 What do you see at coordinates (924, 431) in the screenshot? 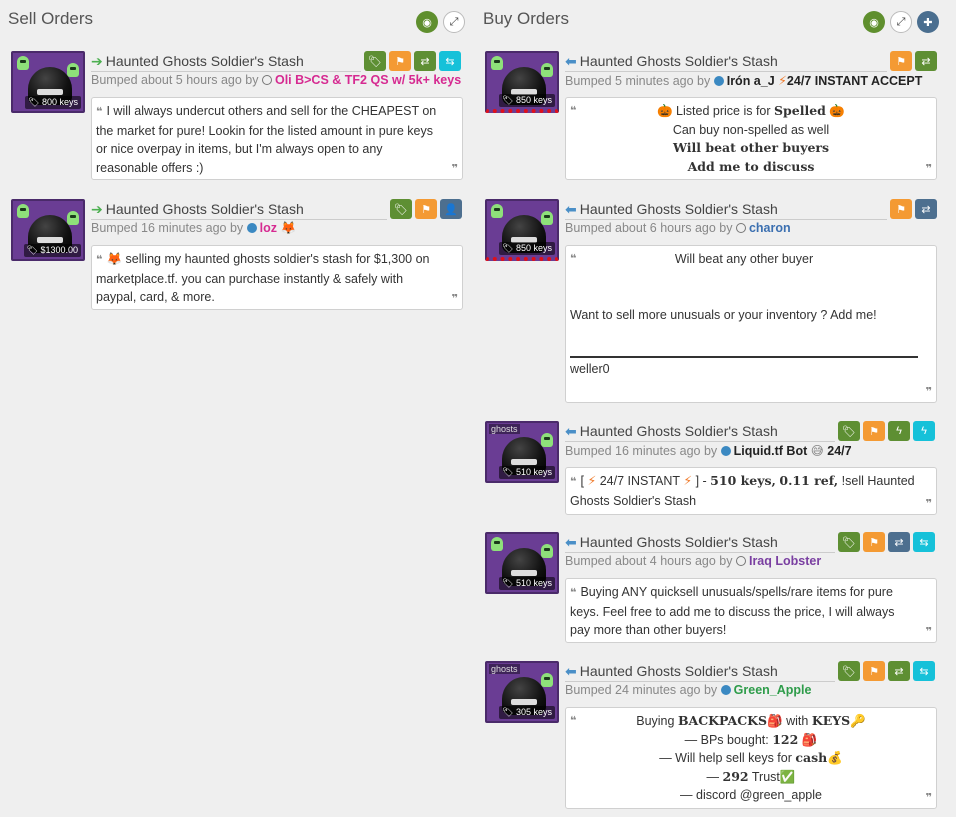
I see `instant-trade-icon: ϟ` at bounding box center [924, 431].